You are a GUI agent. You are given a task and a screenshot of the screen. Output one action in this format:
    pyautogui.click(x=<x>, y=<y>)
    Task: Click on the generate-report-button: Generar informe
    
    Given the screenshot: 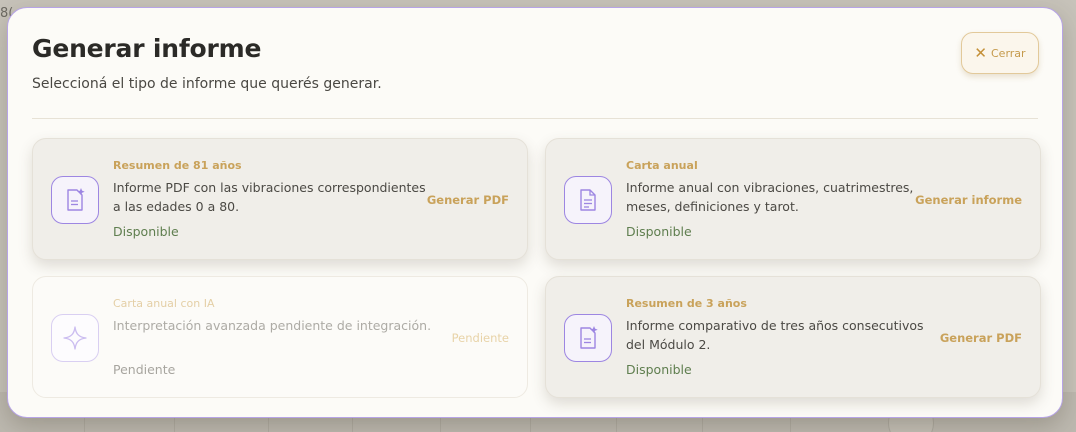 What is the action you would take?
    pyautogui.click(x=968, y=200)
    